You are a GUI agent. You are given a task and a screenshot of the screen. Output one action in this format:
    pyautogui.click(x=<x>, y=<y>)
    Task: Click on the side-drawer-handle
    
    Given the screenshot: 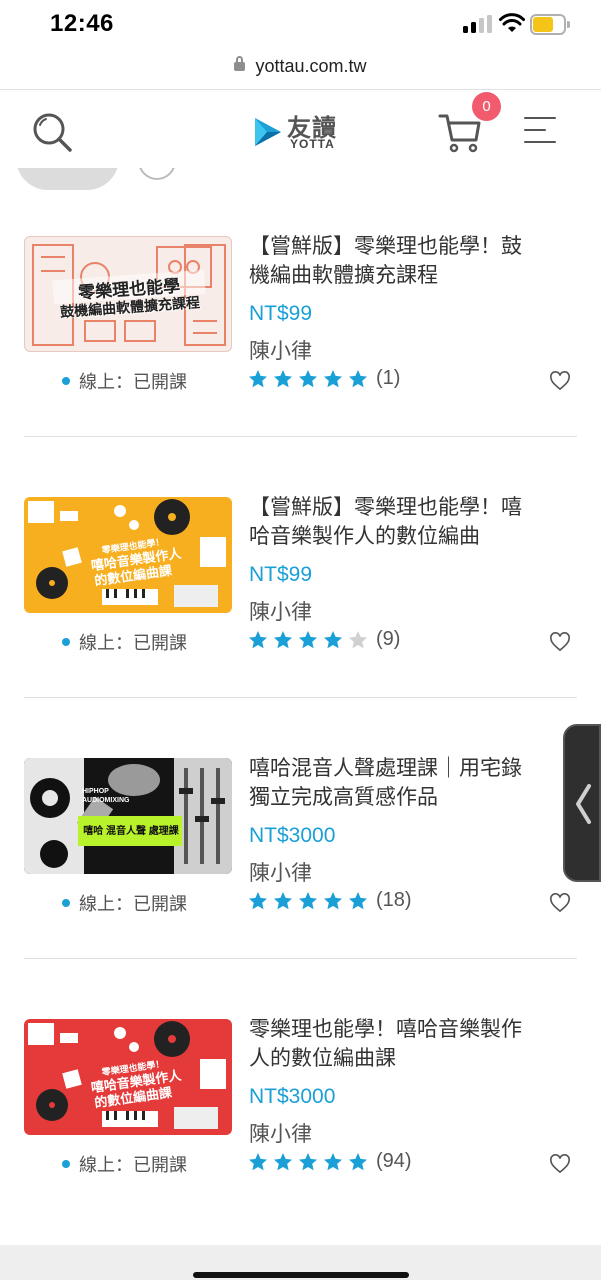 What is the action you would take?
    pyautogui.click(x=582, y=803)
    